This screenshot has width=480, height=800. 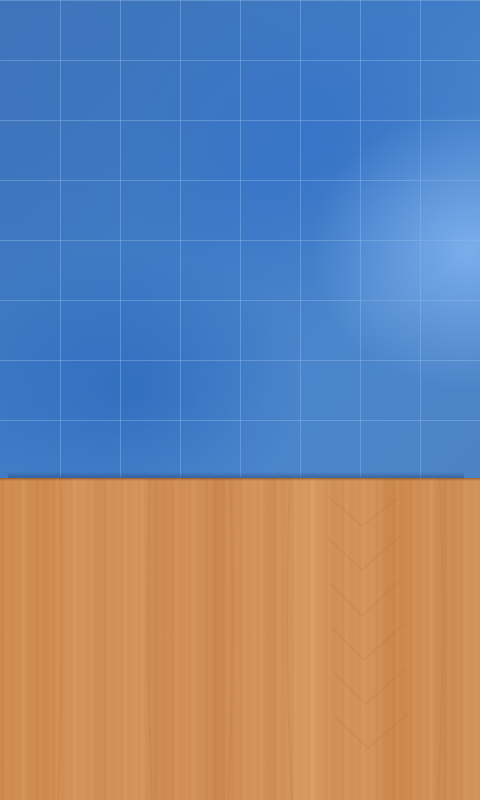 I want to click on tray-top-edge, so click(x=240, y=479).